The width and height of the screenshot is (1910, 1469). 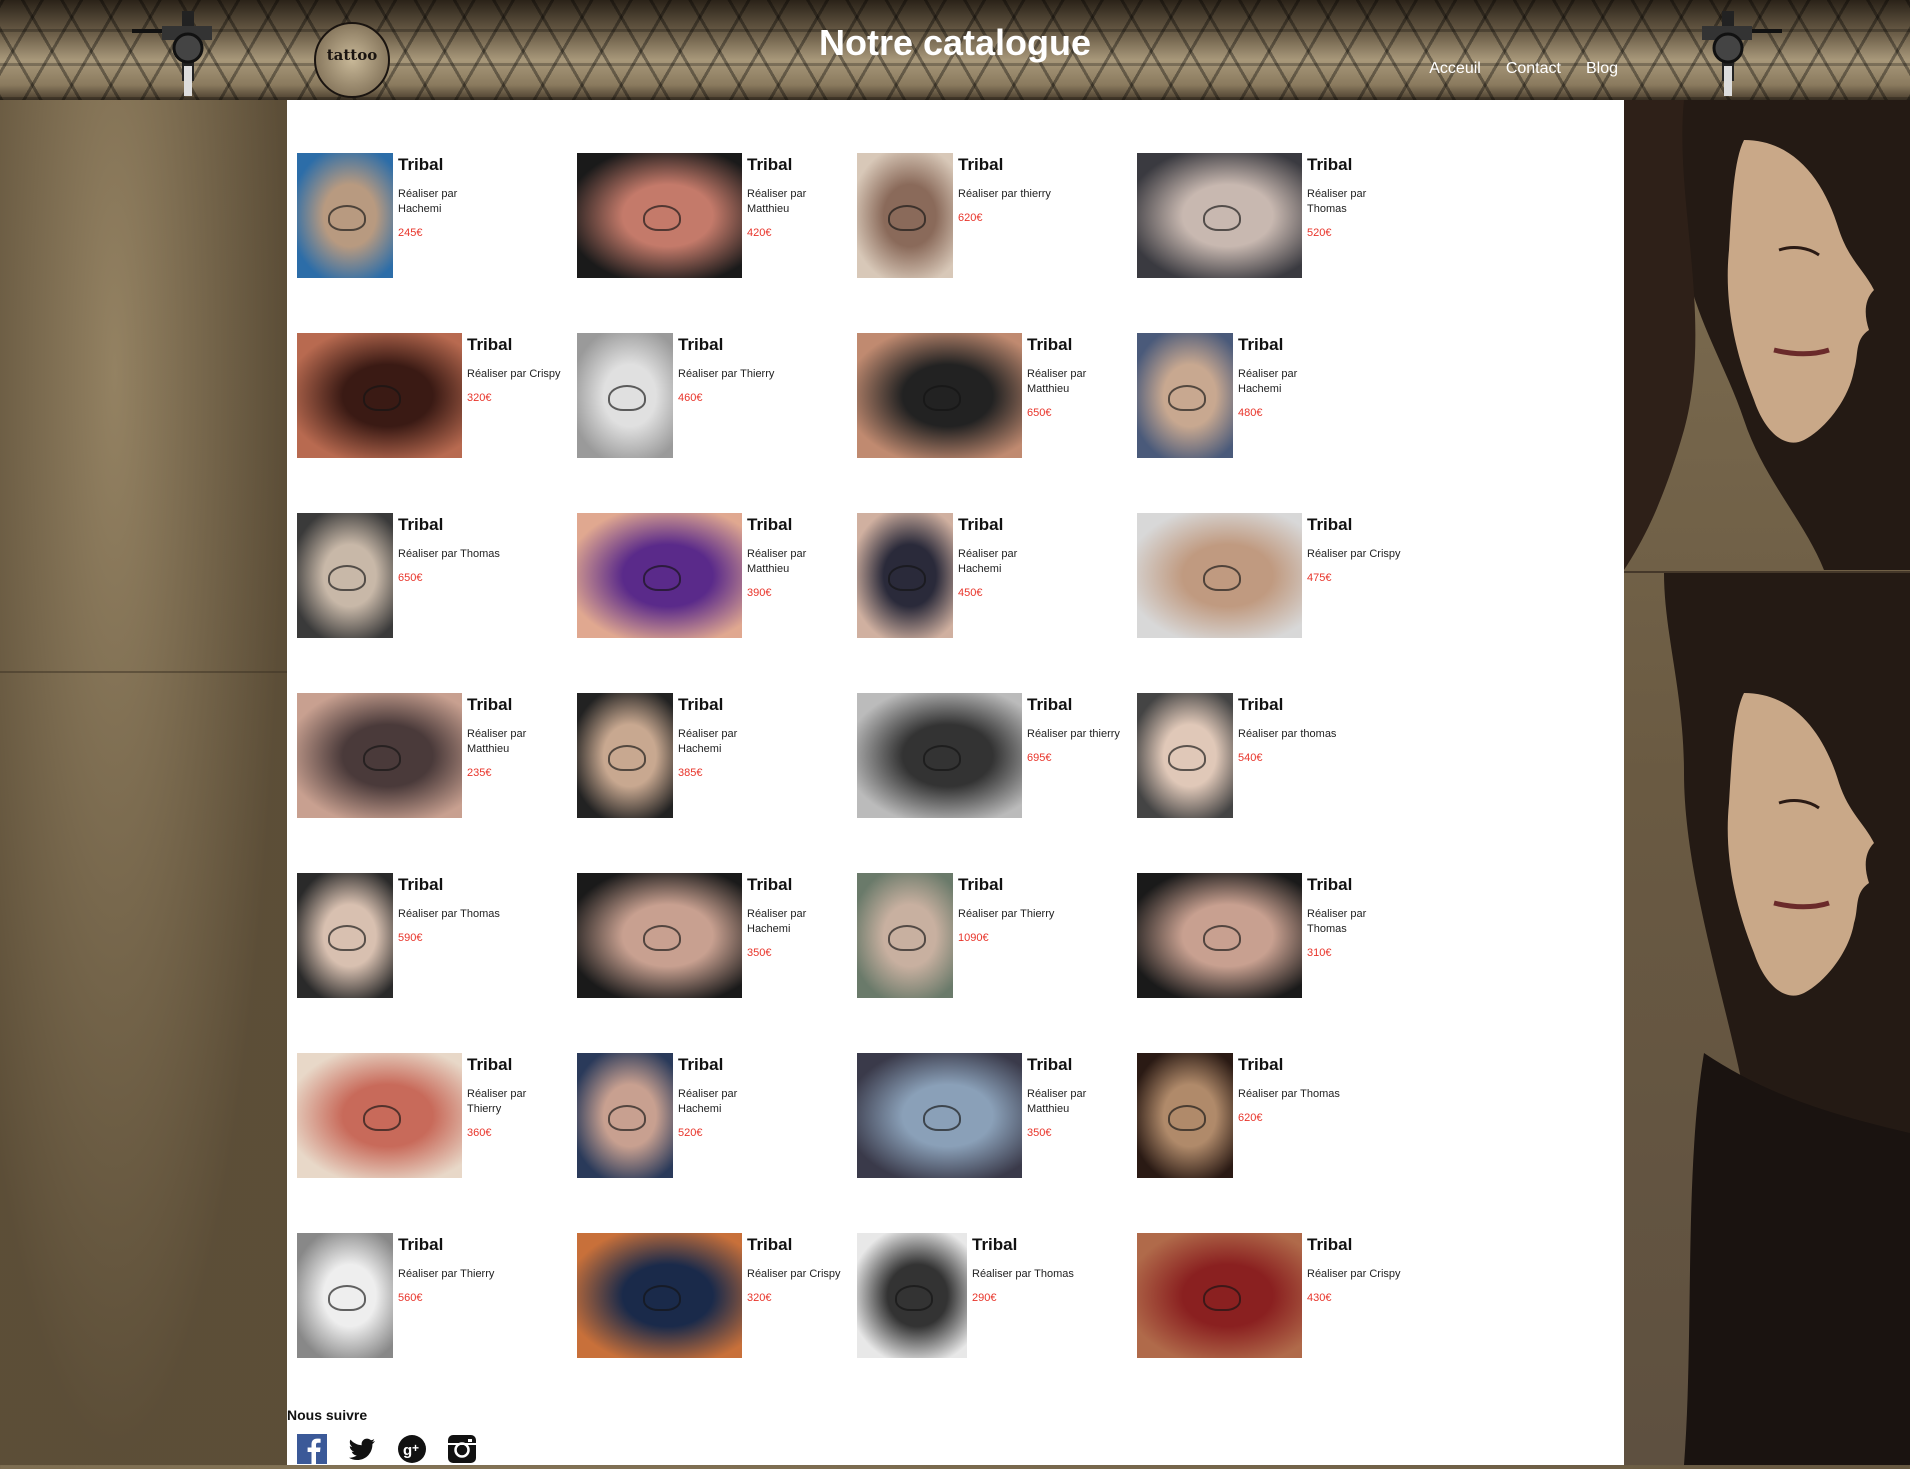 I want to click on item-artist: Réaliser par Matthieu, so click(x=777, y=201).